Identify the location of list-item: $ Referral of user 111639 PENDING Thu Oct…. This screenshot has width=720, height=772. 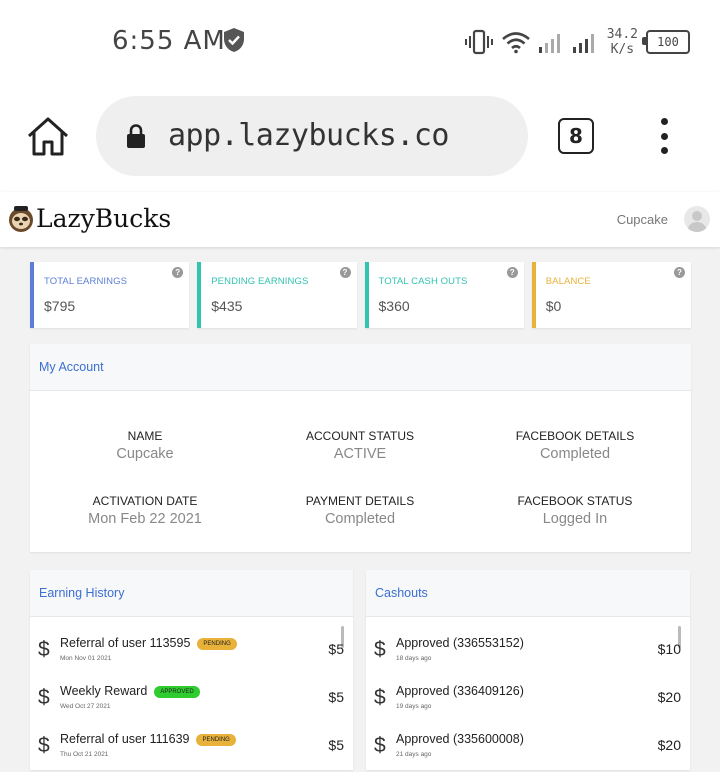
(191, 748).